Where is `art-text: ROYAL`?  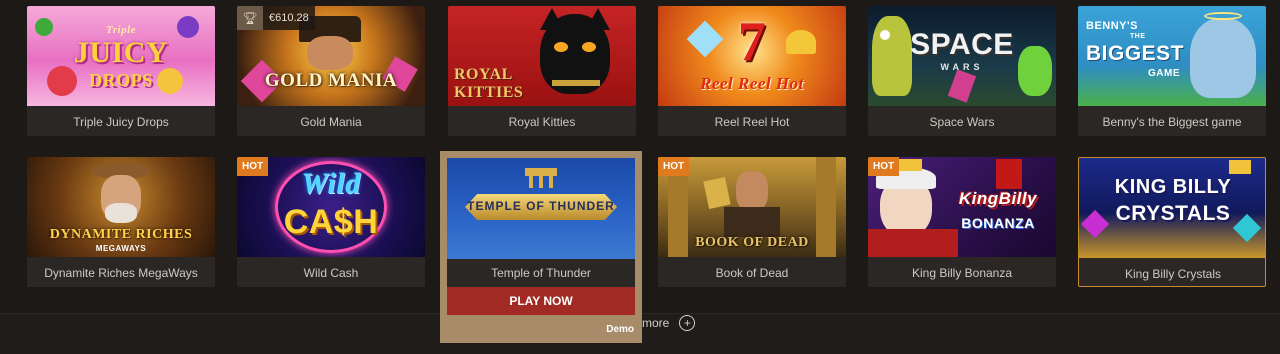 art-text: ROYAL is located at coordinates (483, 74).